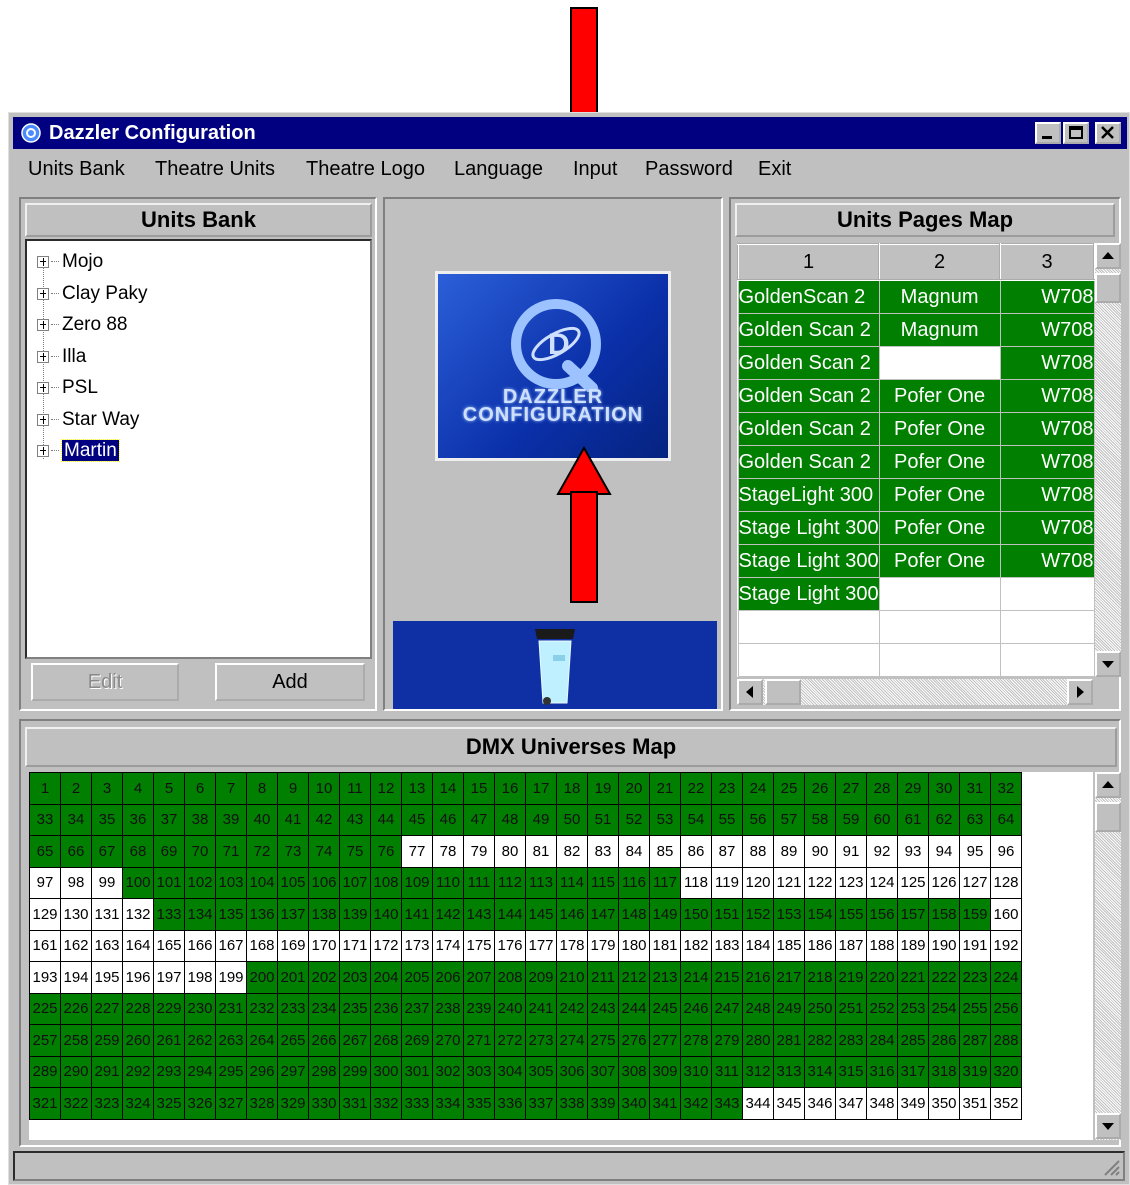  I want to click on dmx-channel-cell: 47, so click(479, 819).